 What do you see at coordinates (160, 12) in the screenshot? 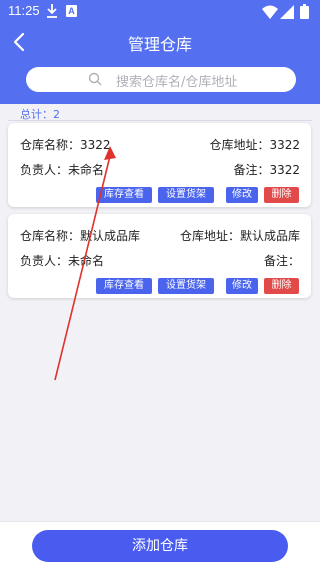
I see `status-bar: 11:25 A` at bounding box center [160, 12].